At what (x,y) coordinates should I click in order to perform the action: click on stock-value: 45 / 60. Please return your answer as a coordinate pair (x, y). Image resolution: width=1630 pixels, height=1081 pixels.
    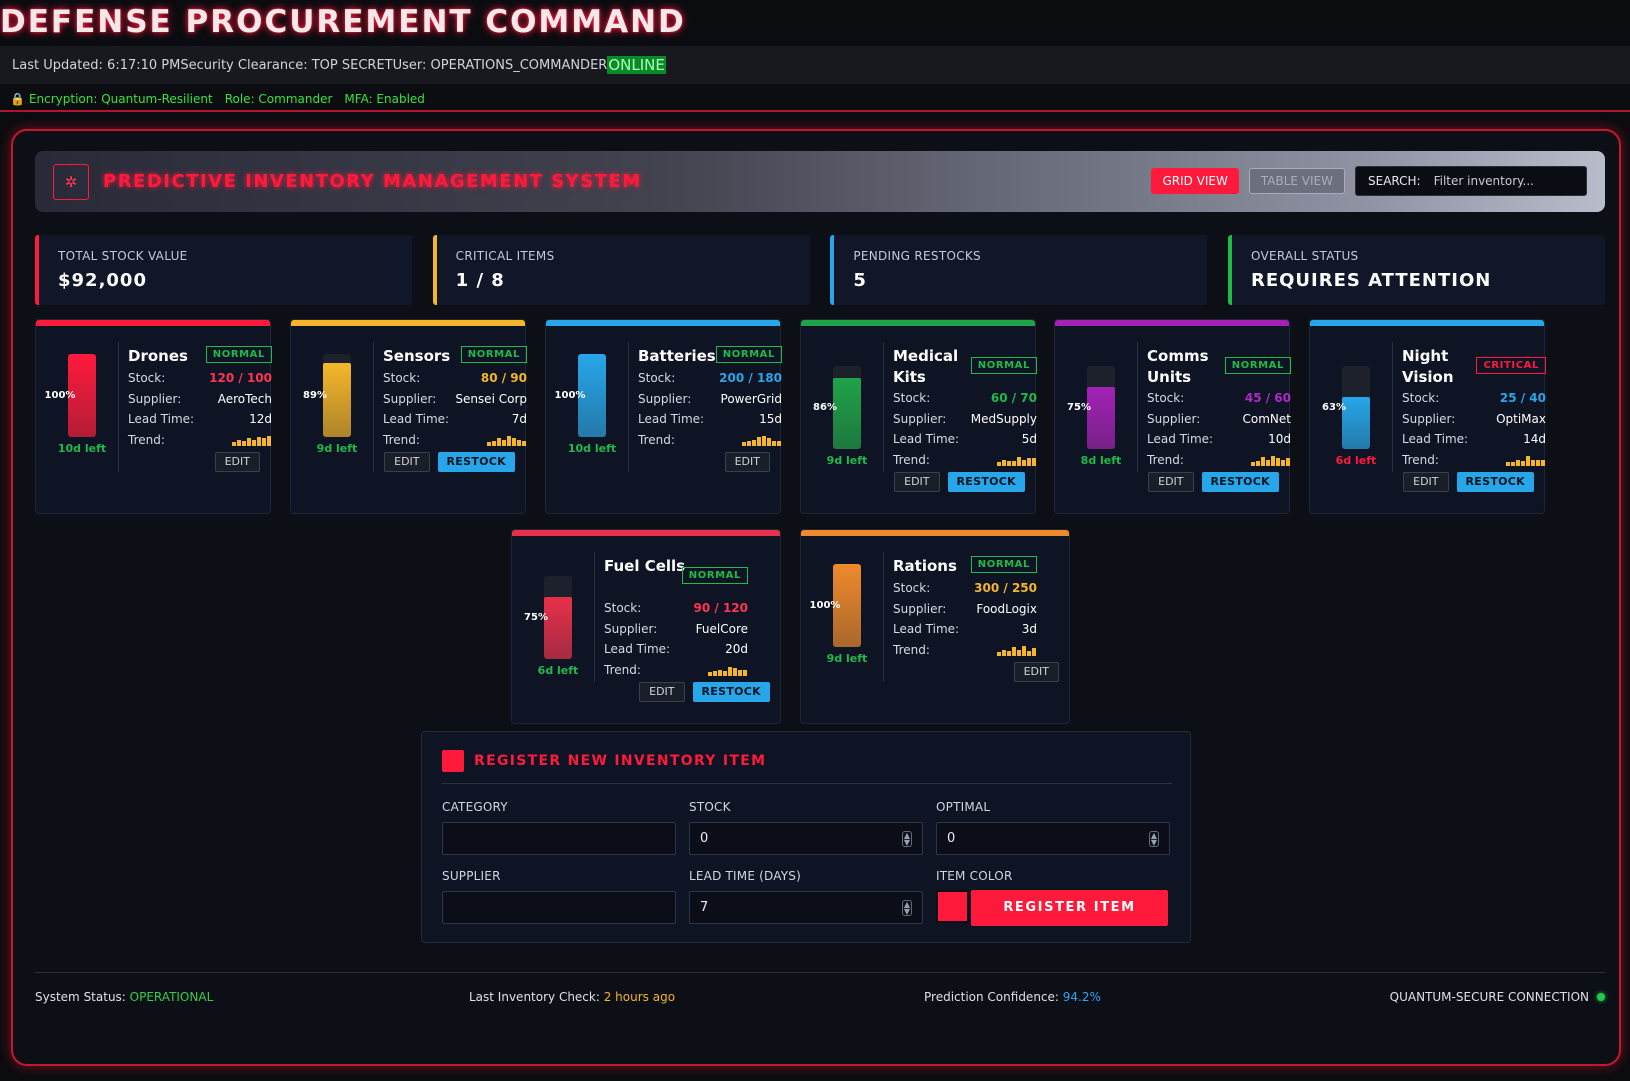
    Looking at the image, I should click on (1267, 398).